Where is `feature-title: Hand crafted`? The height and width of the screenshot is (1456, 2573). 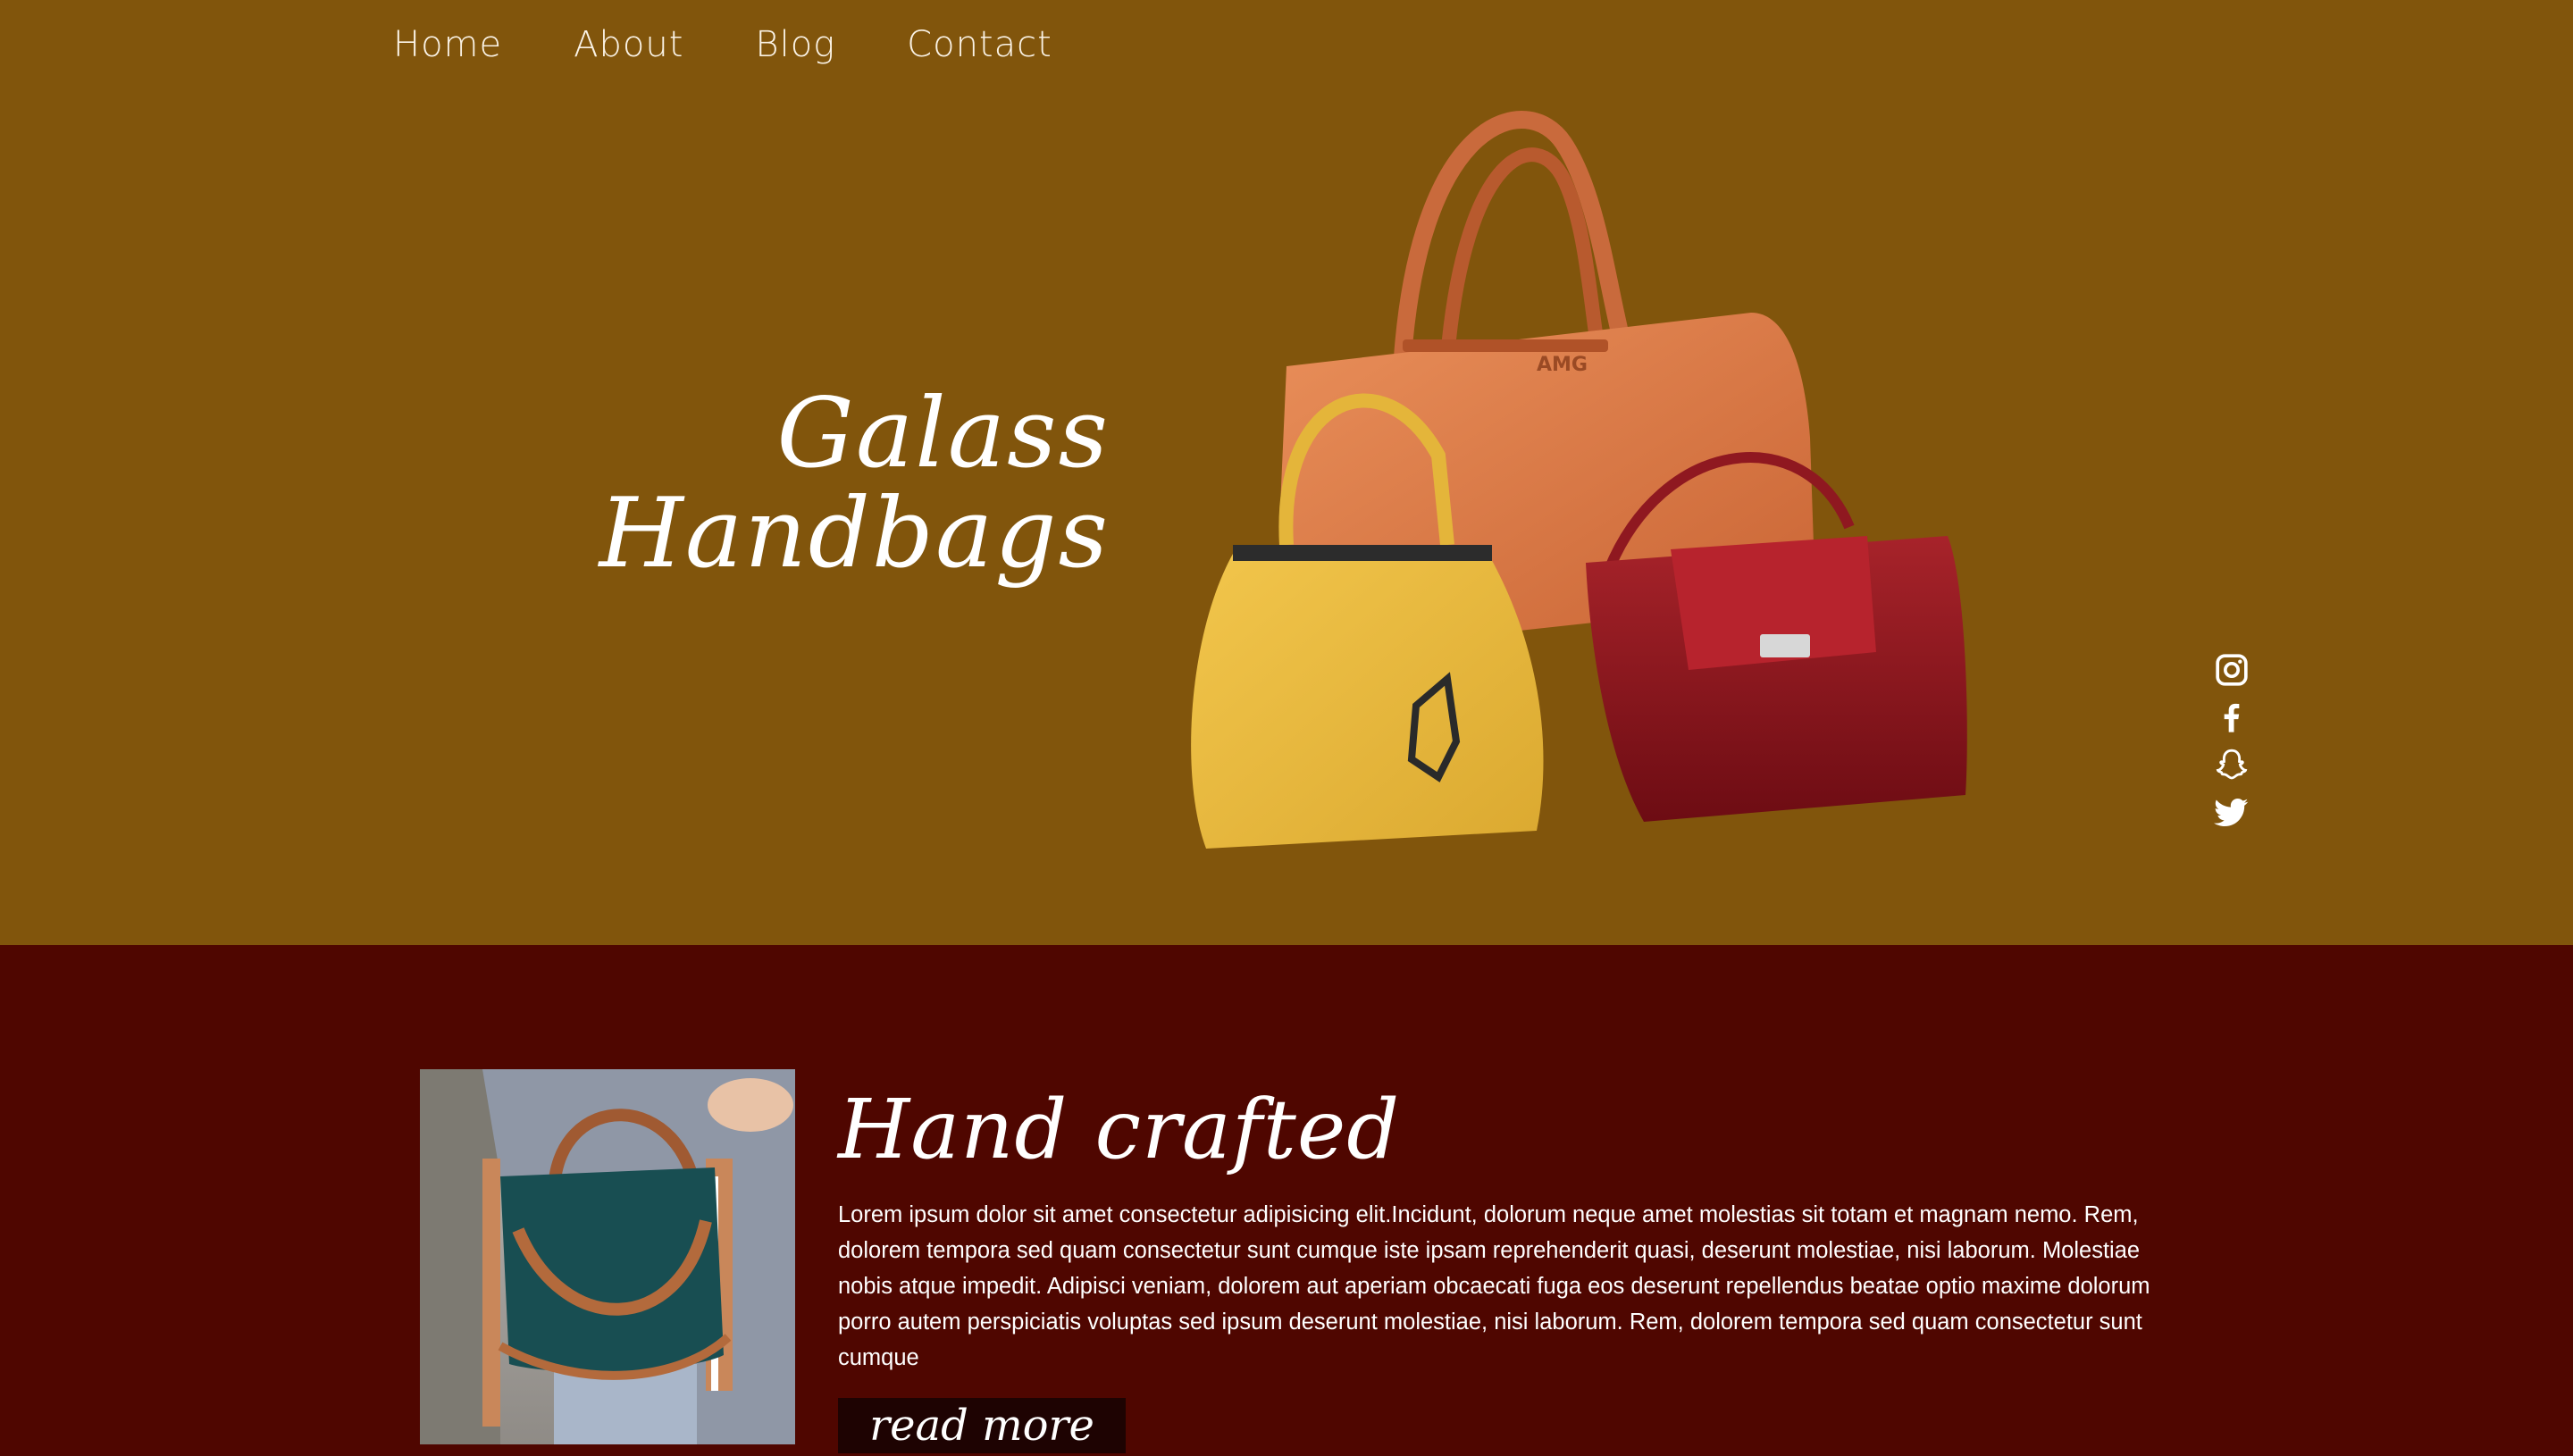
feature-title: Hand crafted is located at coordinates (1119, 1129).